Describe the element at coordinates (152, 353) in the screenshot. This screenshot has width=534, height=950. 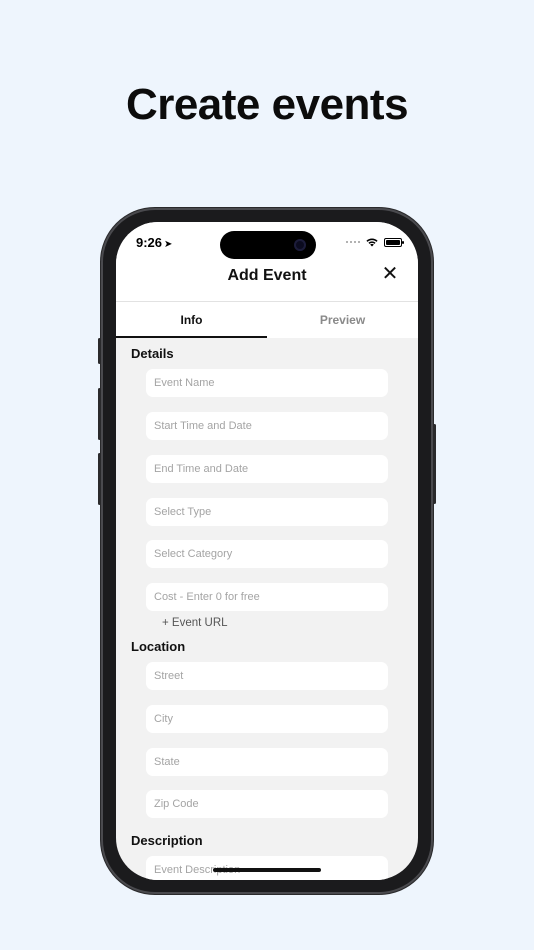
I see `section-details-title: Details` at that location.